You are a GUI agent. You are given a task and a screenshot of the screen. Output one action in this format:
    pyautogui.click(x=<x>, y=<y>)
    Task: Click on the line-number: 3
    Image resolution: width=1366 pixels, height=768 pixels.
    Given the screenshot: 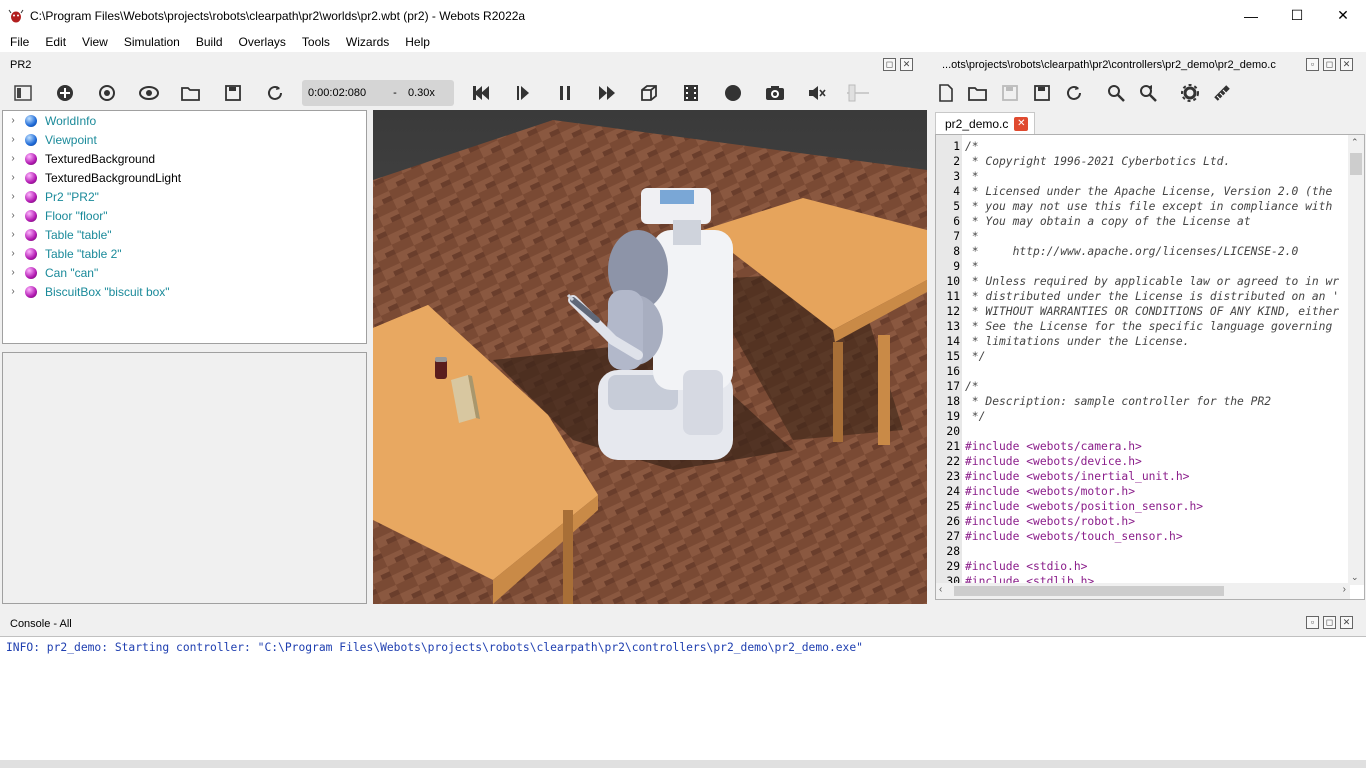 What is the action you would take?
    pyautogui.click(x=956, y=176)
    